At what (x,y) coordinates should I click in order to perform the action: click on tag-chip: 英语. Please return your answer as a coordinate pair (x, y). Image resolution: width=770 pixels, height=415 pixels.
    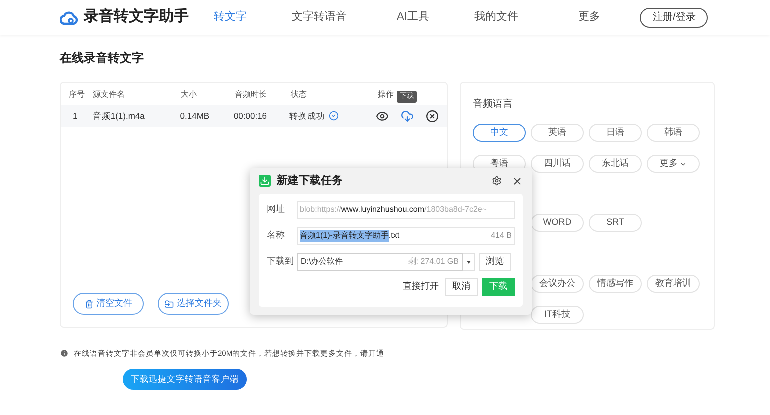
    Looking at the image, I should click on (557, 133).